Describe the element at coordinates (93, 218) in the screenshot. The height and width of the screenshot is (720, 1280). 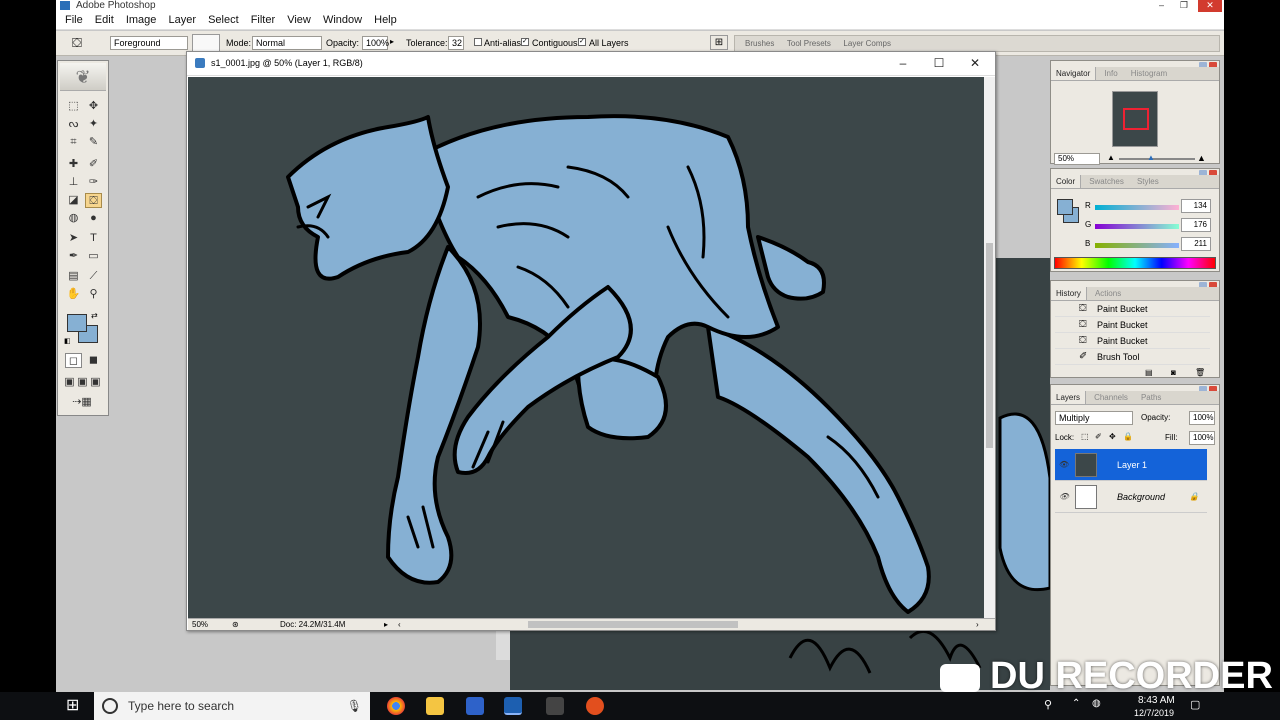
I see `dodge-tool-icon: ●` at that location.